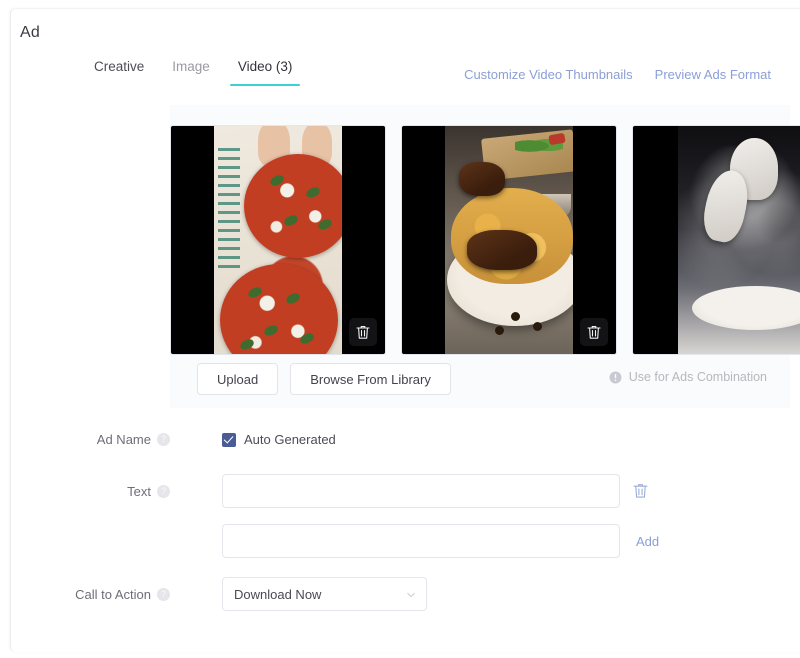 The height and width of the screenshot is (658, 800). I want to click on call-to-action-select: Download Now, so click(324, 594).